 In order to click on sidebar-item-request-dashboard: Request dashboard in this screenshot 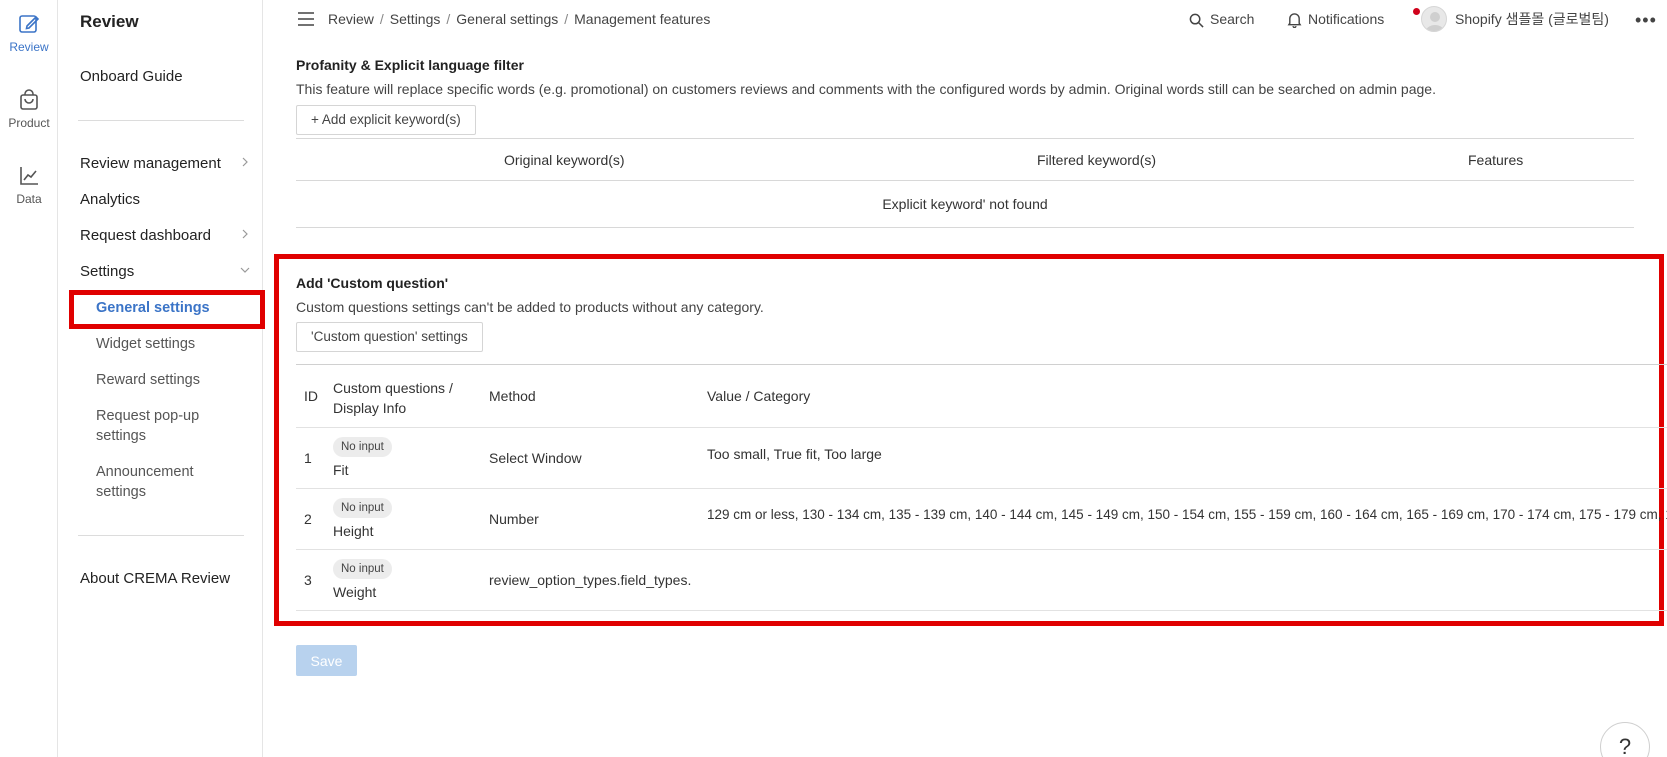, I will do `click(165, 235)`.